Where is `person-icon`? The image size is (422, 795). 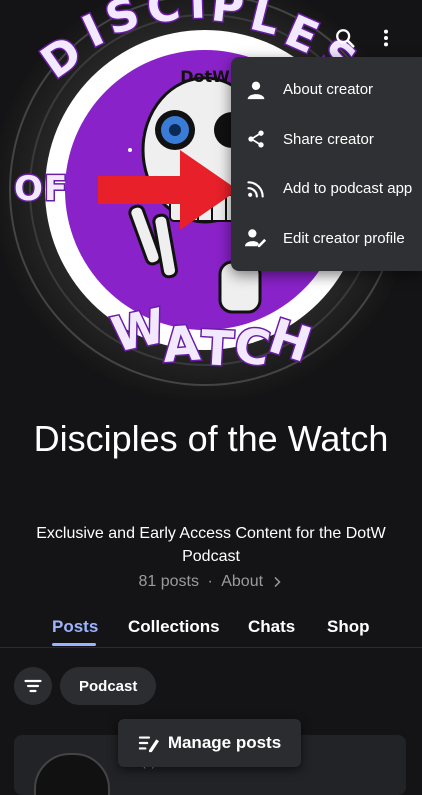 person-icon is located at coordinates (256, 90).